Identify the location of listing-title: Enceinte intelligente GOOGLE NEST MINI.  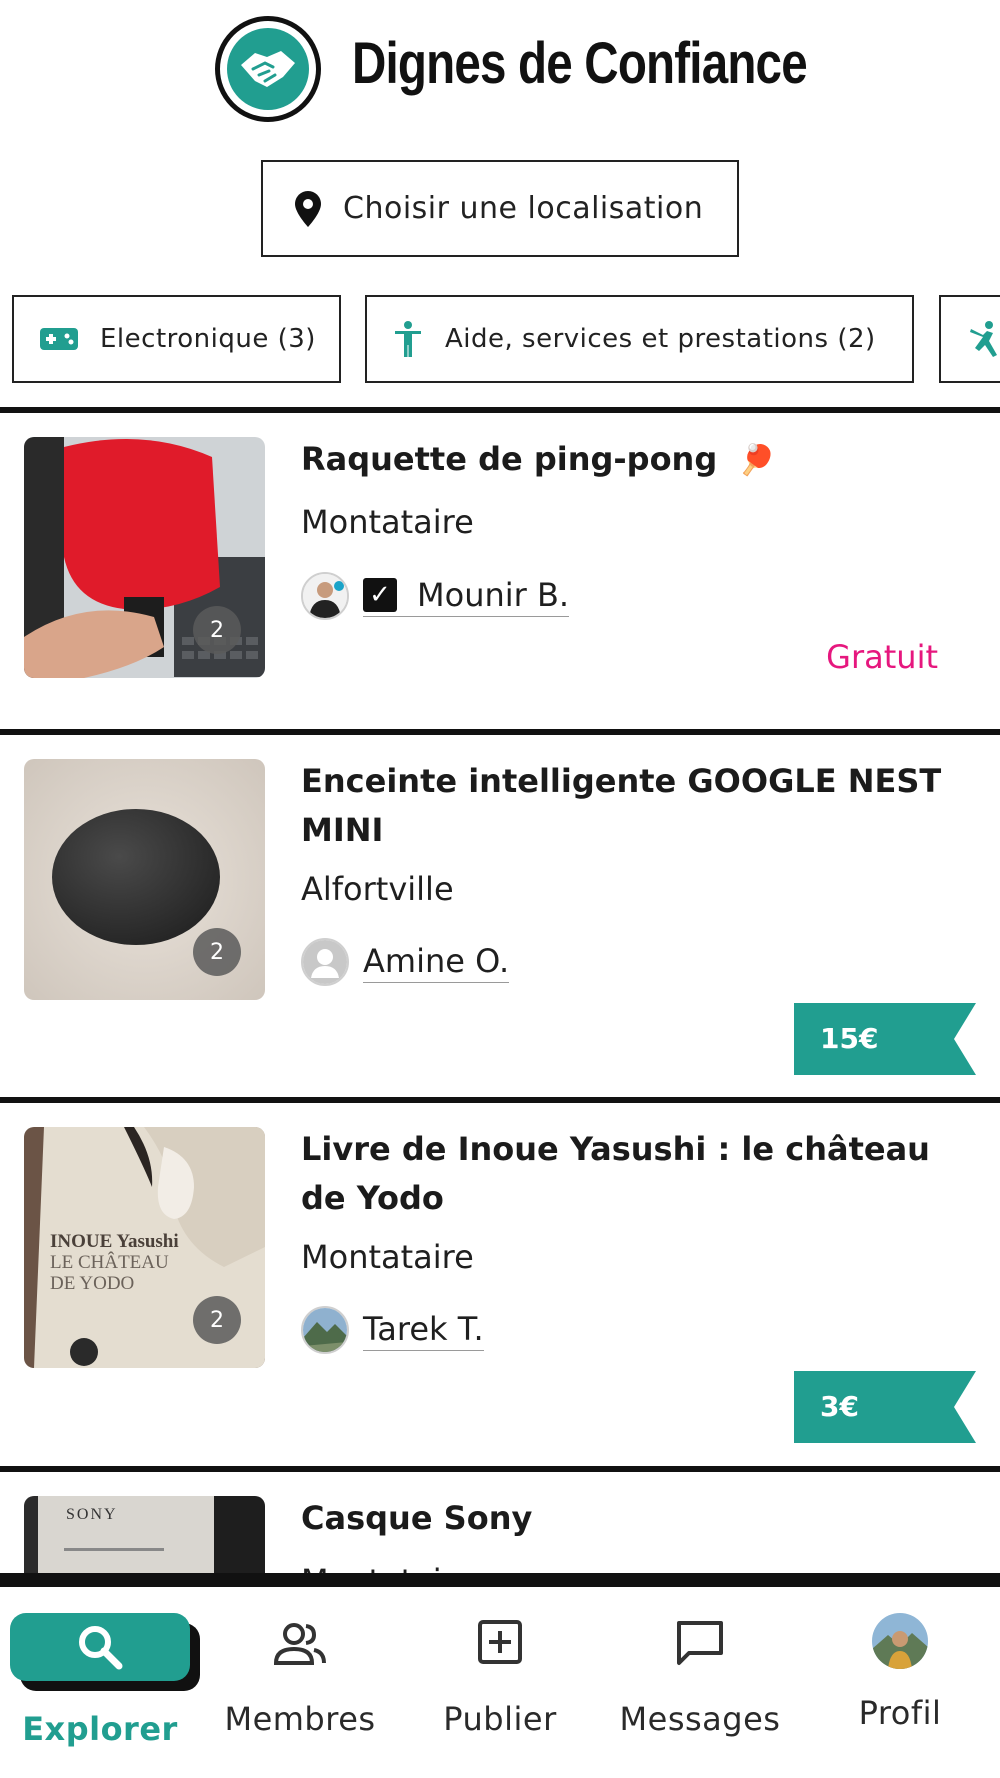
(621, 805).